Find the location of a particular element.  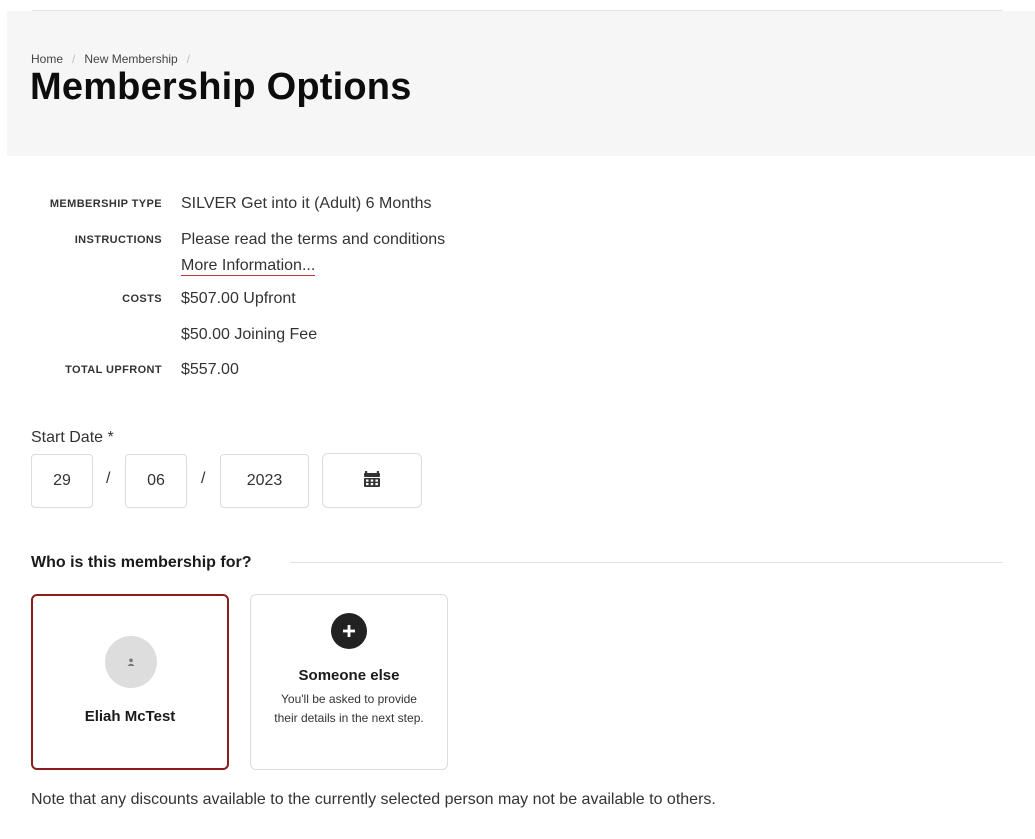

page-title: Membership Options is located at coordinates (221, 87).